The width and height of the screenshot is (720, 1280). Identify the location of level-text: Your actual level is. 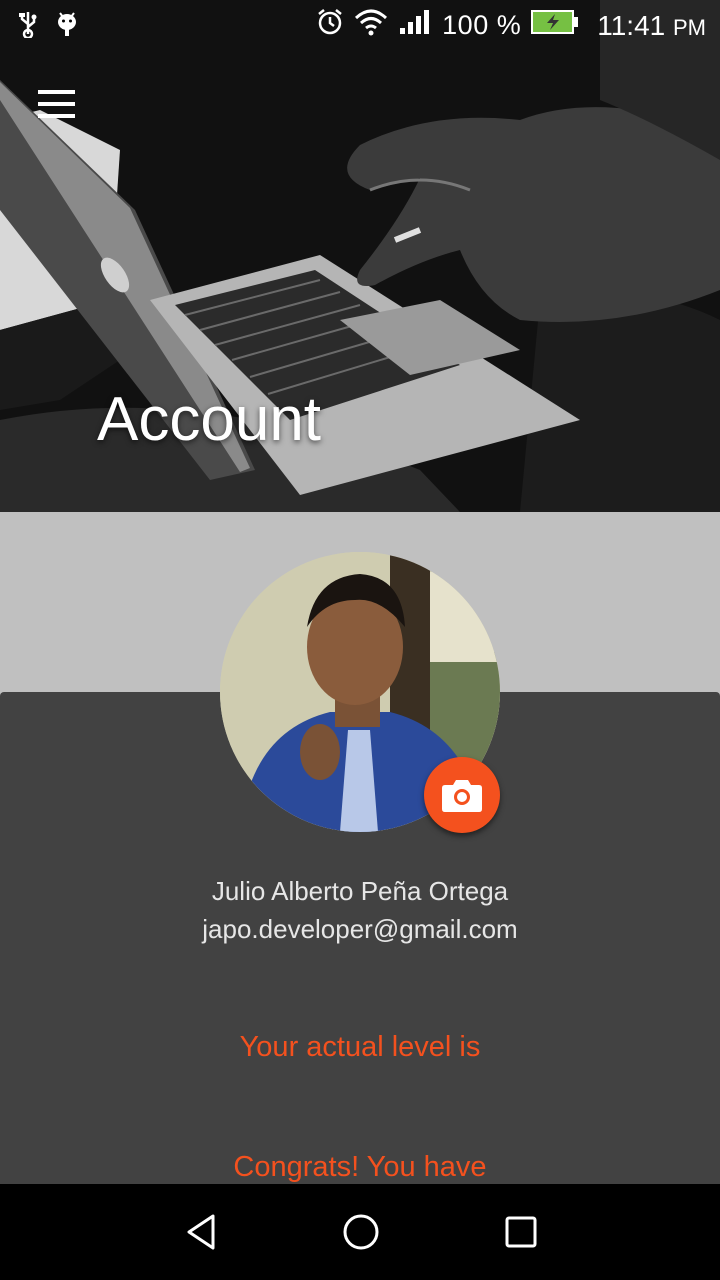
(360, 1047).